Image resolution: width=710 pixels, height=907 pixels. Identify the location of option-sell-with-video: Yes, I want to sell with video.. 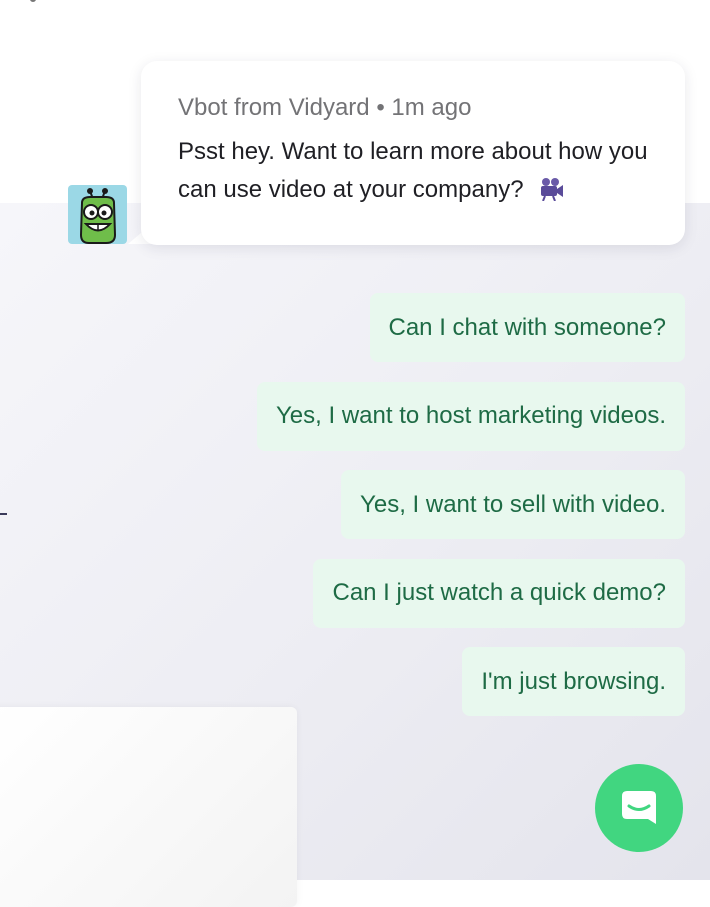
(513, 504).